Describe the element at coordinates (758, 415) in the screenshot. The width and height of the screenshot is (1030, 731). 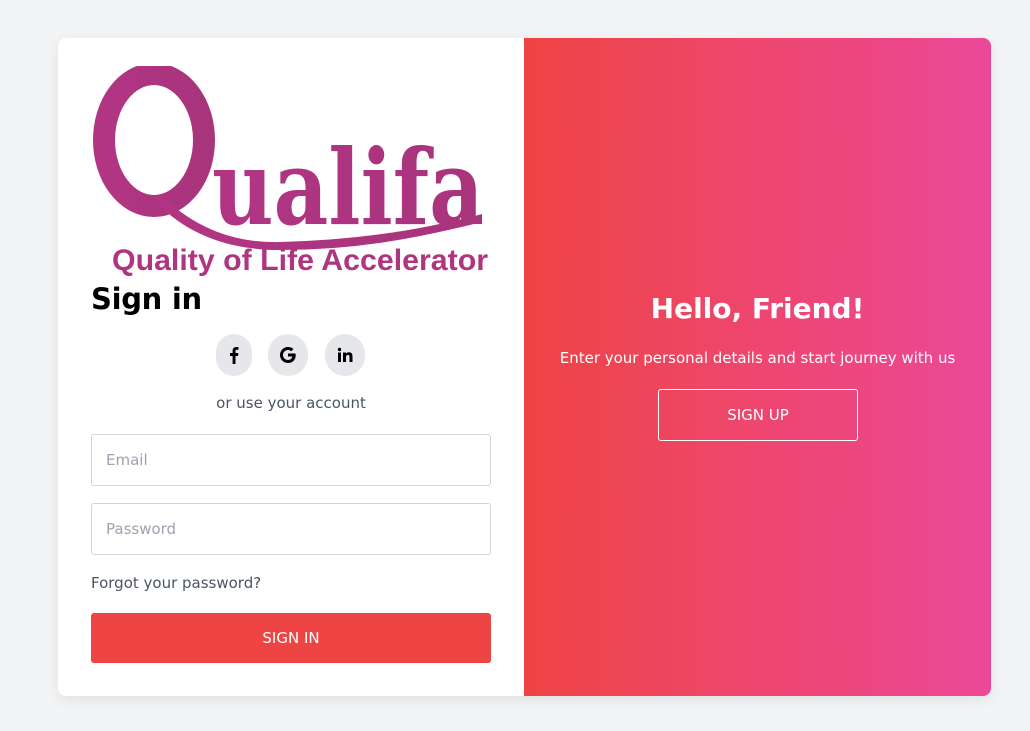
I see `signup-button: SIGN UP` at that location.